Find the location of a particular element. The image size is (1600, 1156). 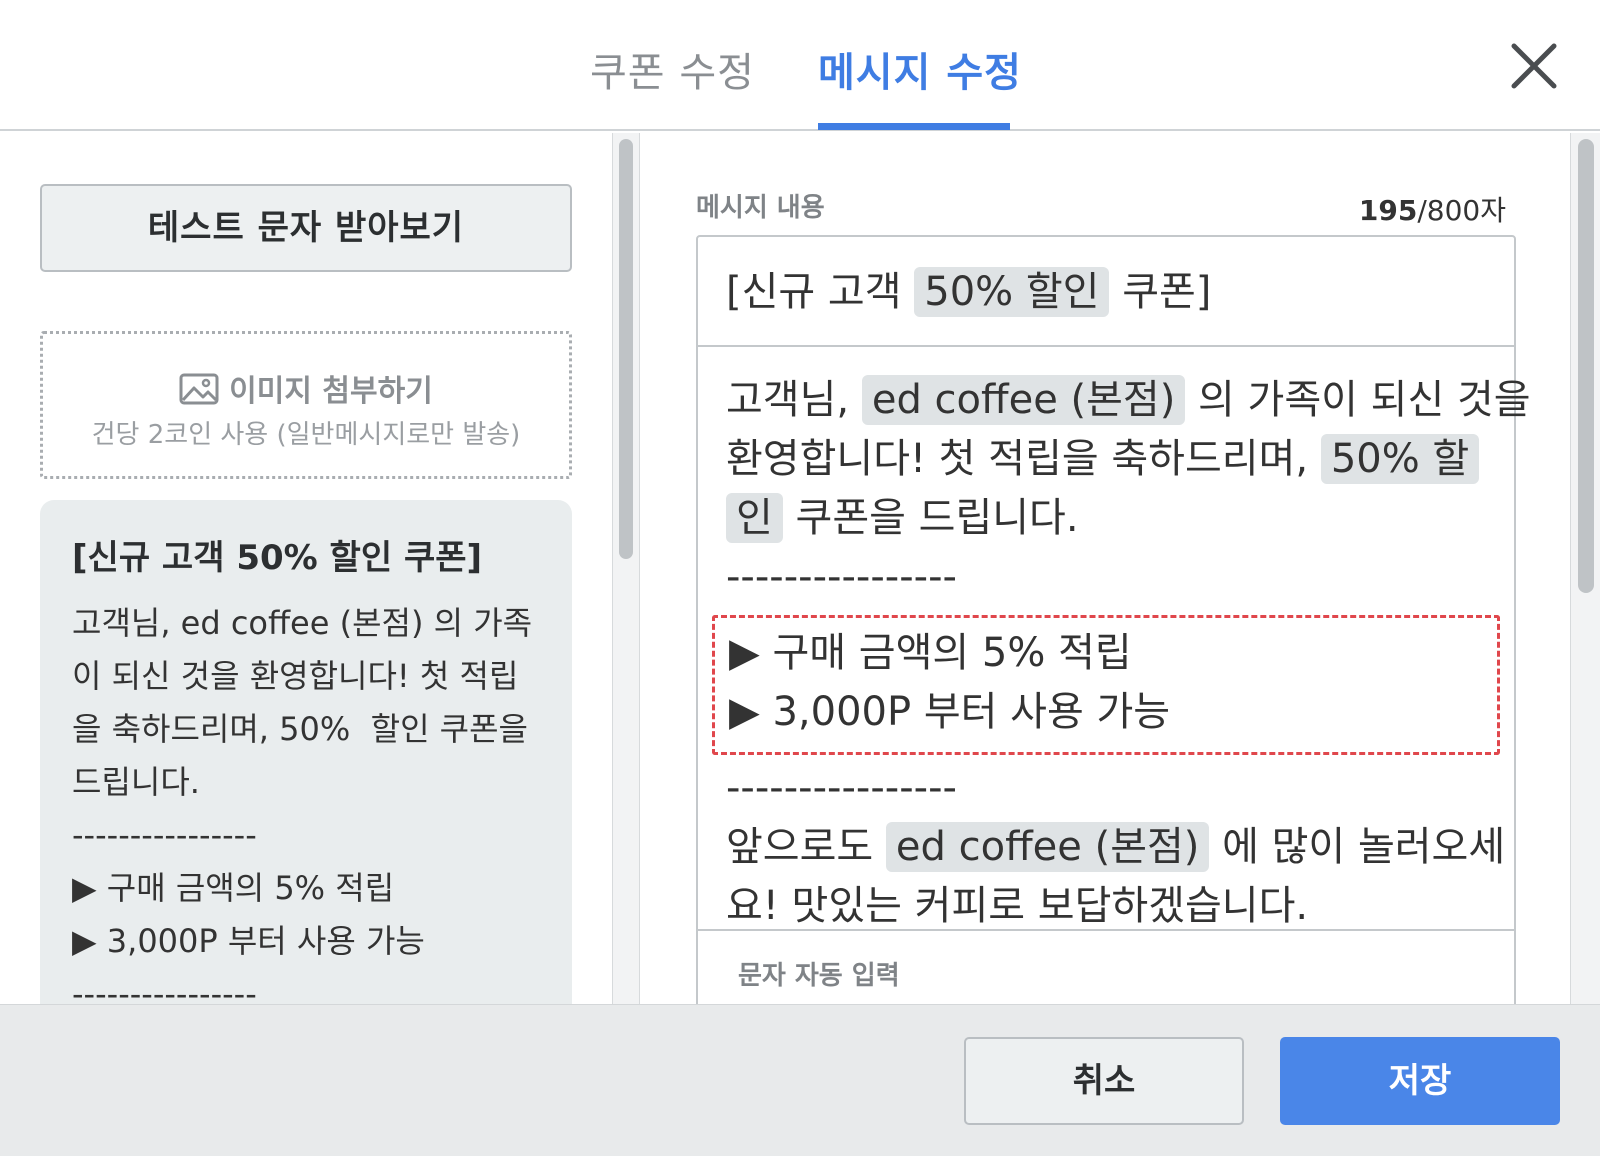

body-text: 고객님, is located at coordinates (794, 400).